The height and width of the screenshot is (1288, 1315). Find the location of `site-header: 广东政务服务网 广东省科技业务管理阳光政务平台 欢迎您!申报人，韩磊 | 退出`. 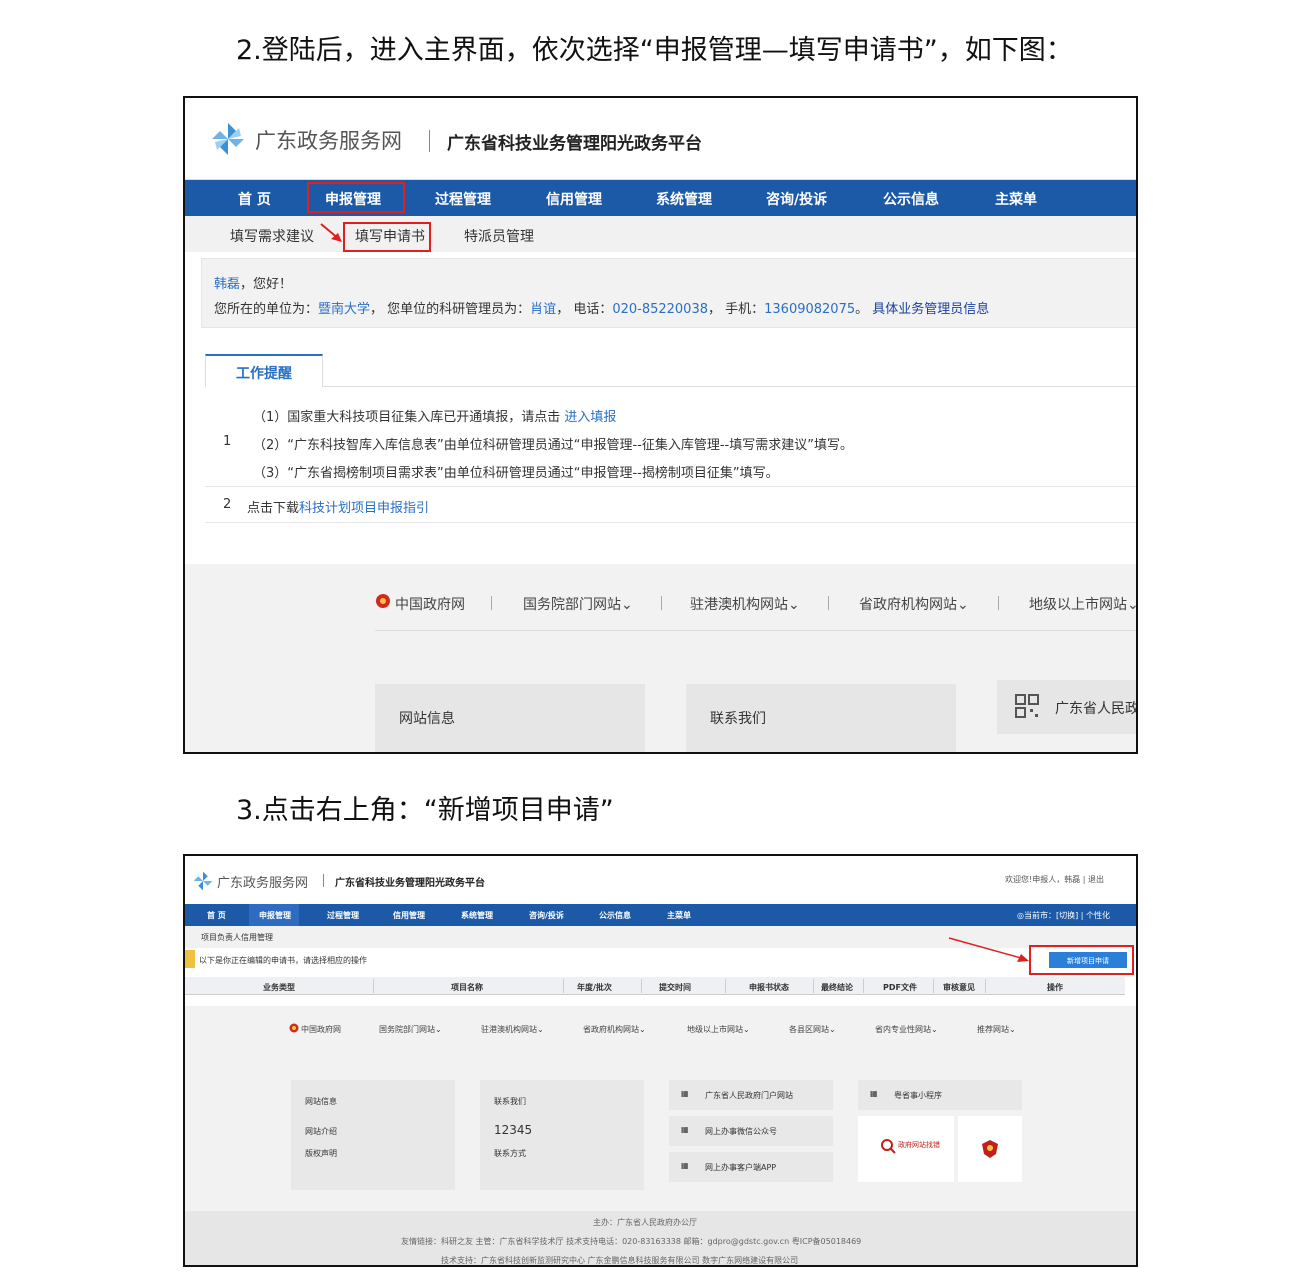

site-header: 广东政务服务网 广东省科技业务管理阳光政务平台 欢迎您!申报人，韩磊 | 退出 is located at coordinates (660, 880).